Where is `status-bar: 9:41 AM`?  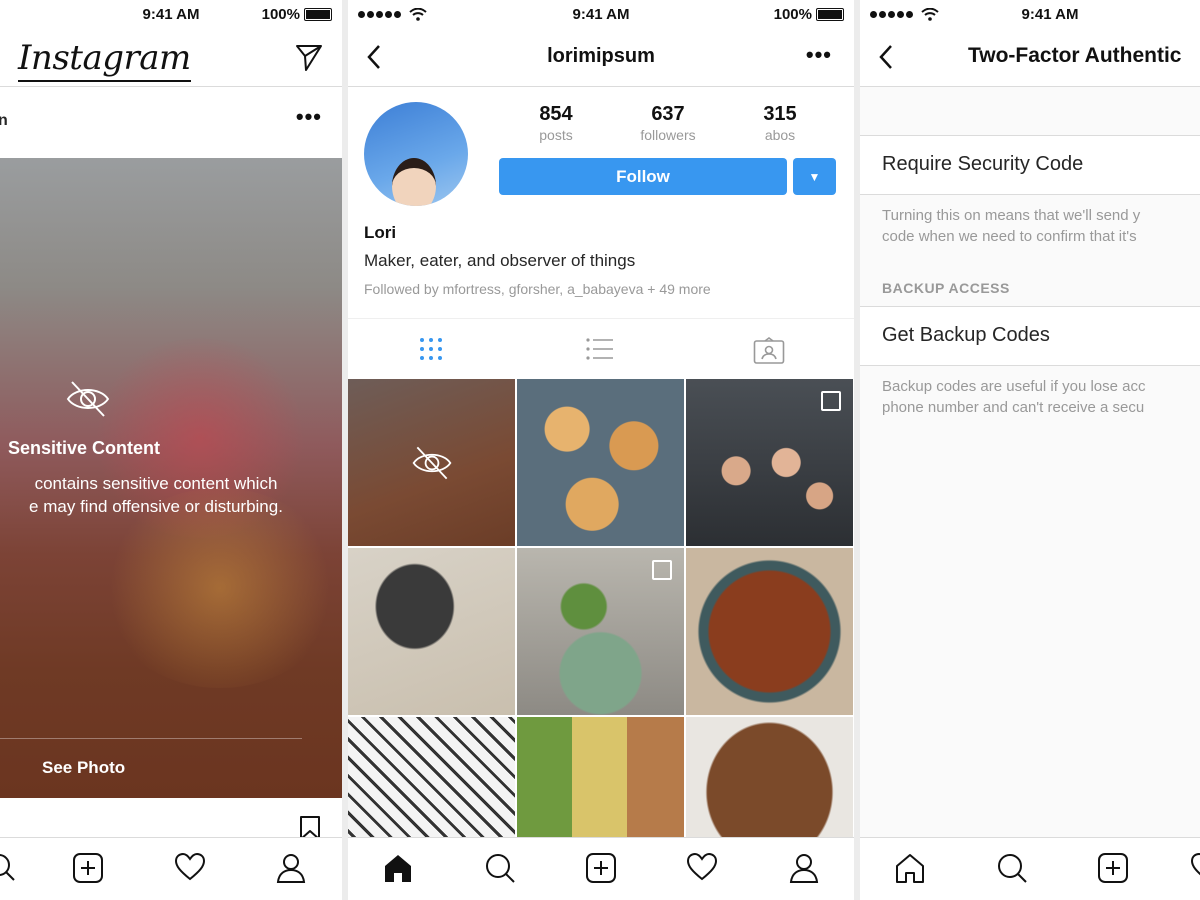 status-bar: 9:41 AM is located at coordinates (1030, 14).